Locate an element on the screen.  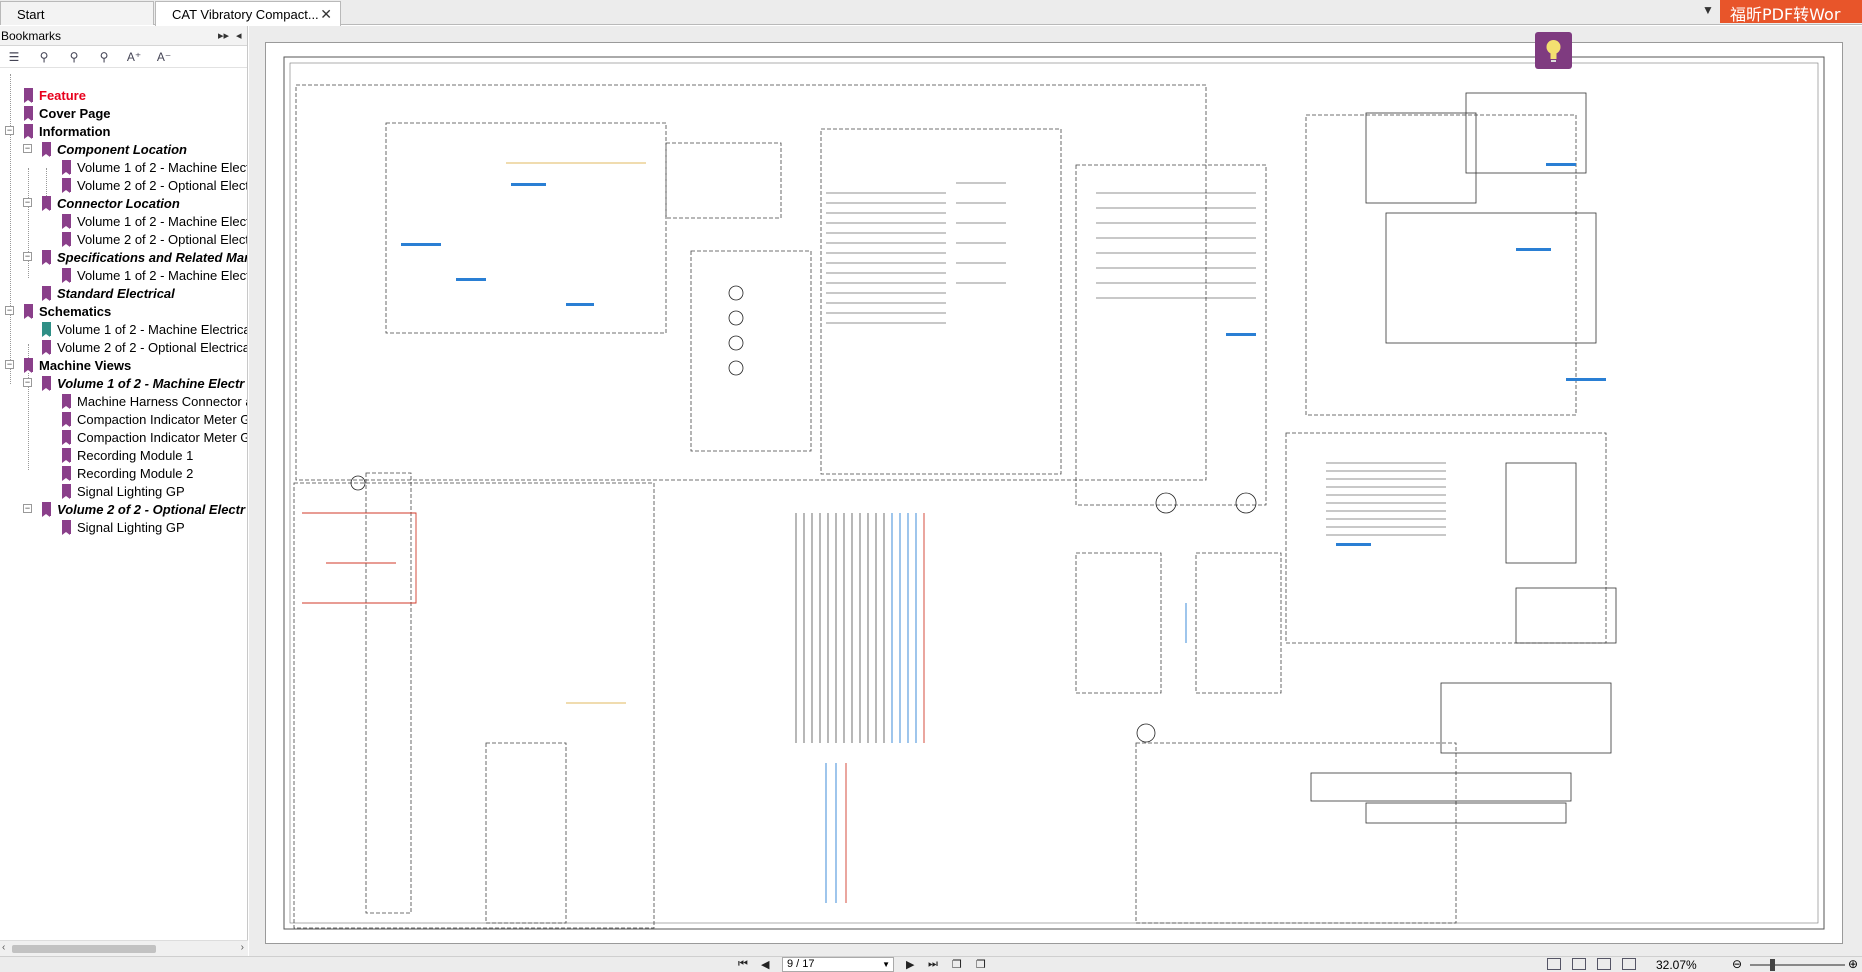
collapse-bookmark-icon: ⚲ is located at coordinates (74, 57).